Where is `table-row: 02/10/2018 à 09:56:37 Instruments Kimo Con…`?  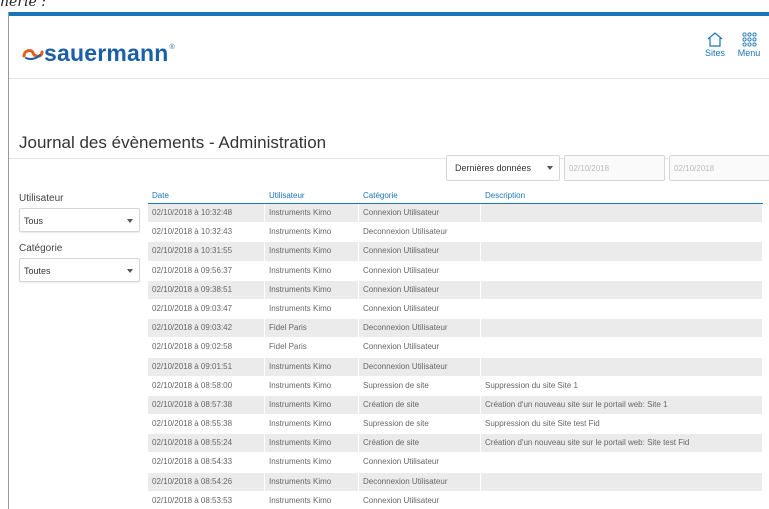
table-row: 02/10/2018 à 09:56:37 Instruments Kimo Con… is located at coordinates (455, 271).